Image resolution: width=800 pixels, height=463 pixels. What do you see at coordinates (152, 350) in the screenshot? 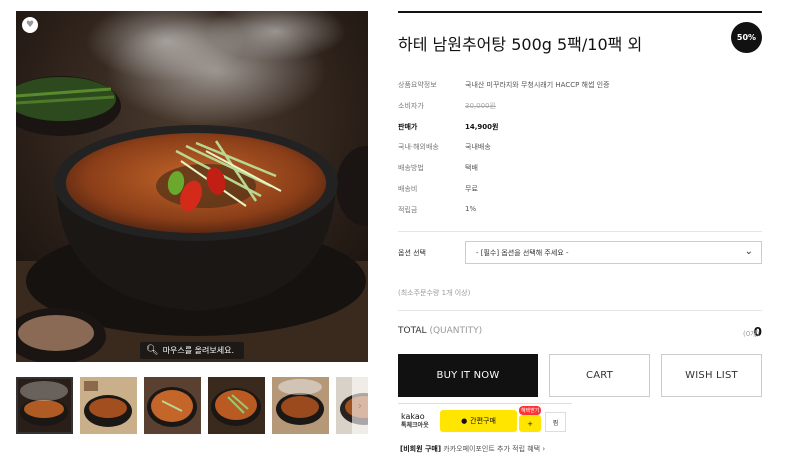
I see `magnifier-icon: 🔍︎` at bounding box center [152, 350].